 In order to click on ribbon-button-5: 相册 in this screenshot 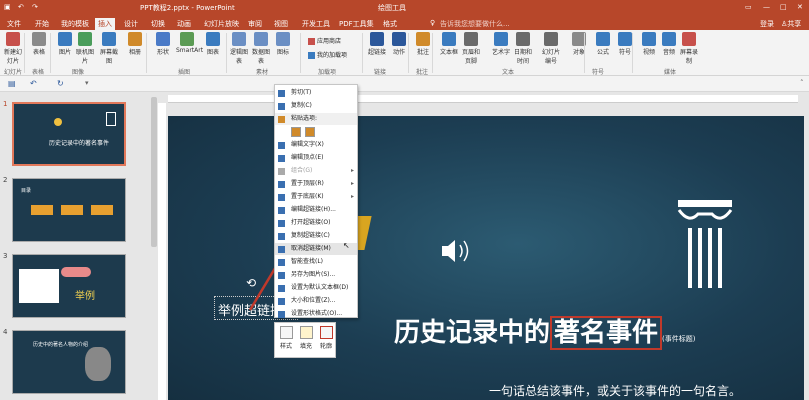, I will do `click(135, 44)`.